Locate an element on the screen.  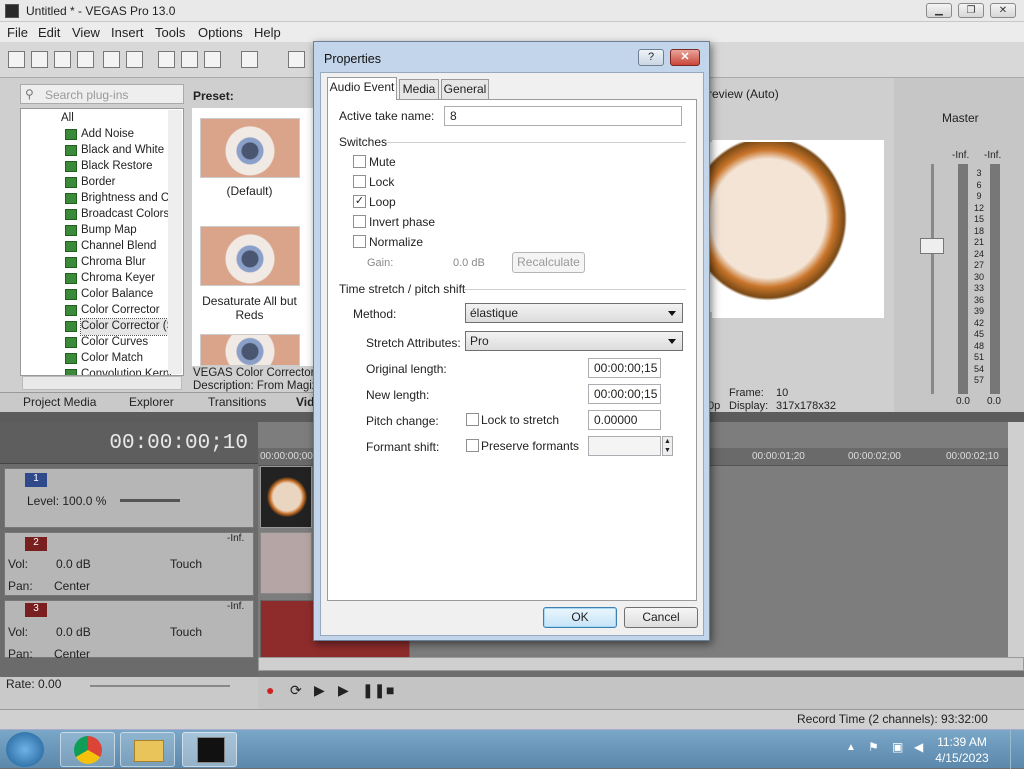
maximize-button: ❐ is located at coordinates (971, 10).